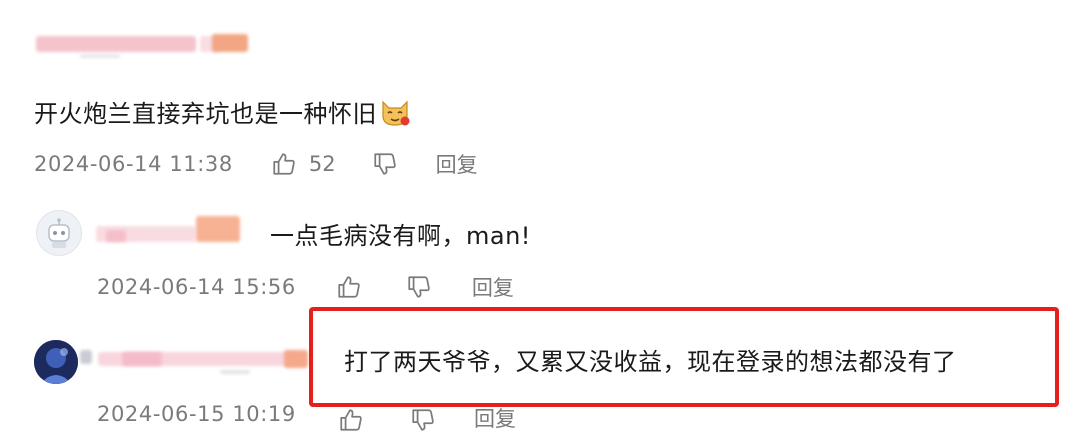  I want to click on user-avatar-icon, so click(56, 362).